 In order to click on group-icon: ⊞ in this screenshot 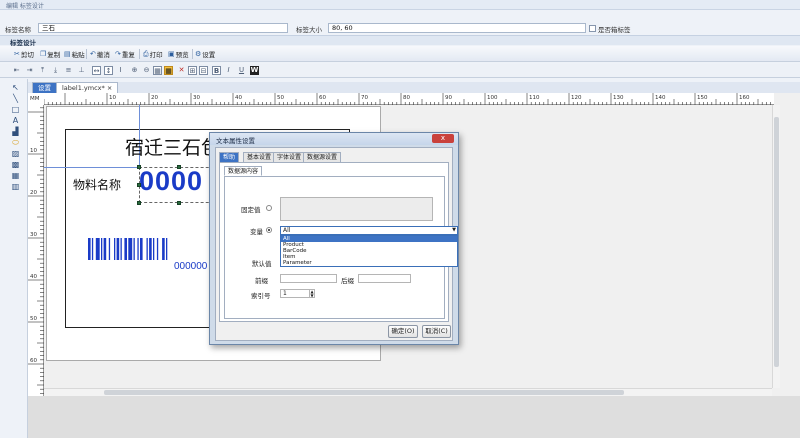, I will do `click(192, 70)`.